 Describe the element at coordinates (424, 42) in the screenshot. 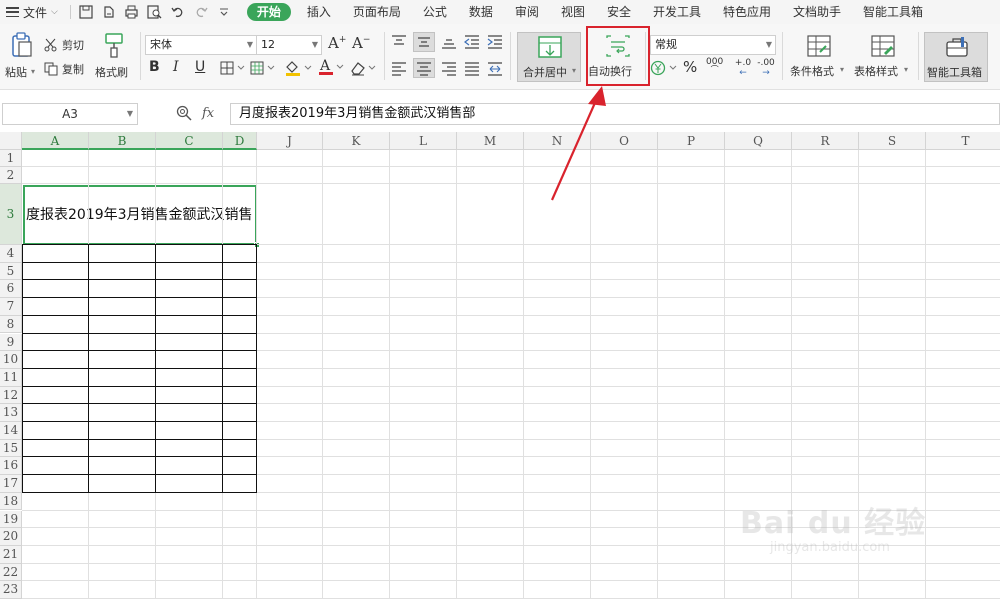

I see `align-middle-icon` at that location.